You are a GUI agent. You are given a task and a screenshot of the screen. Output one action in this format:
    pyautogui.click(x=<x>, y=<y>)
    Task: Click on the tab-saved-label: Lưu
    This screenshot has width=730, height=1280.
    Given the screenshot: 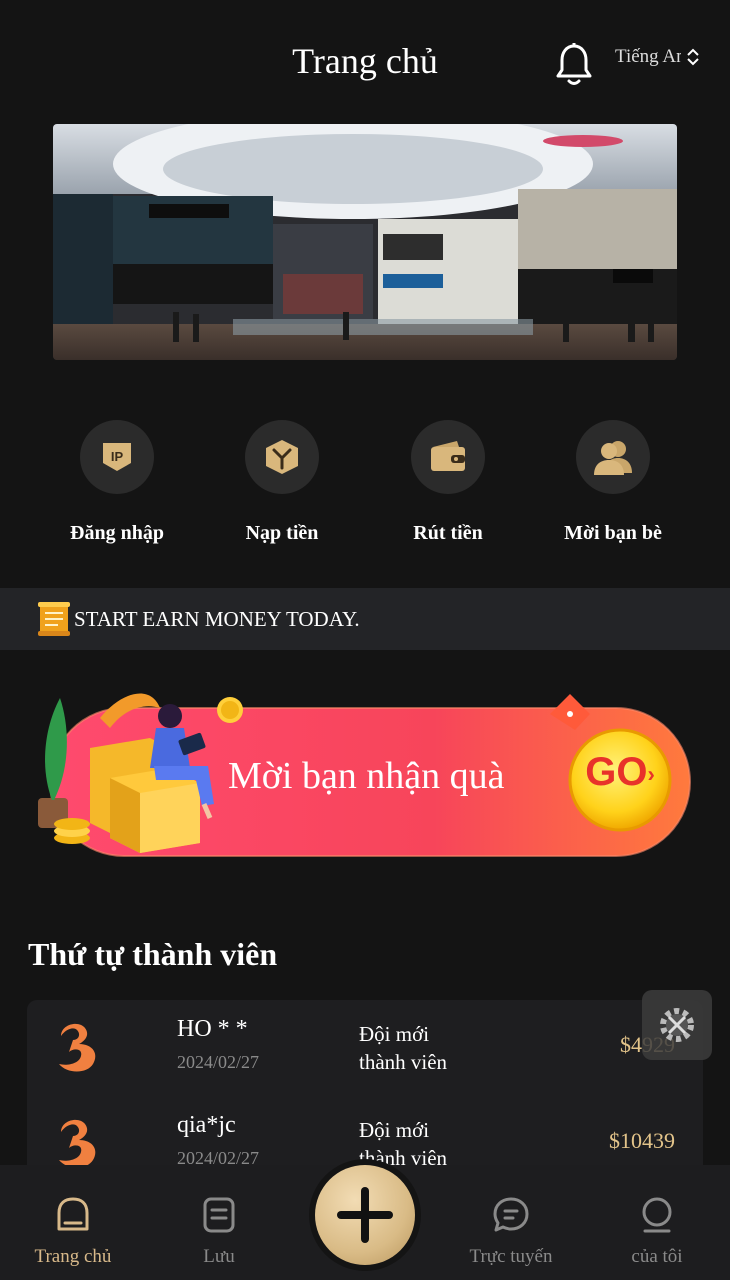 What is the action you would take?
    pyautogui.click(x=219, y=1256)
    